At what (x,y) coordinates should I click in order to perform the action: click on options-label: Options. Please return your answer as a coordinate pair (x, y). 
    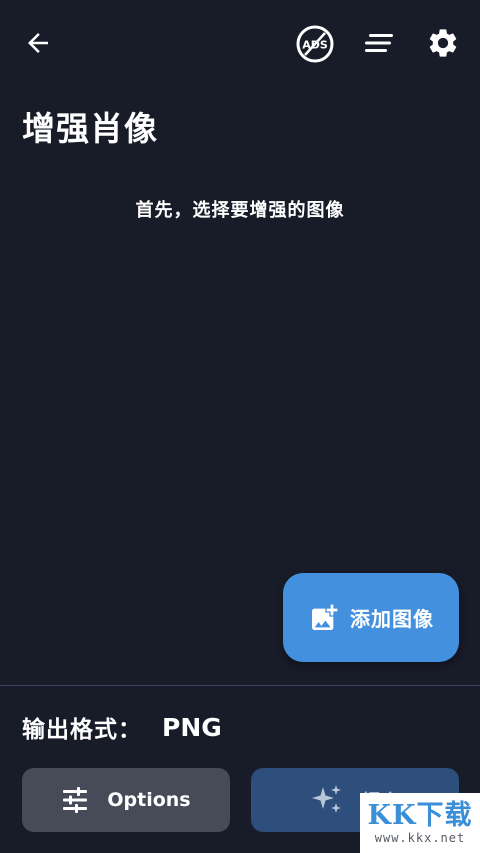
    Looking at the image, I should click on (149, 800).